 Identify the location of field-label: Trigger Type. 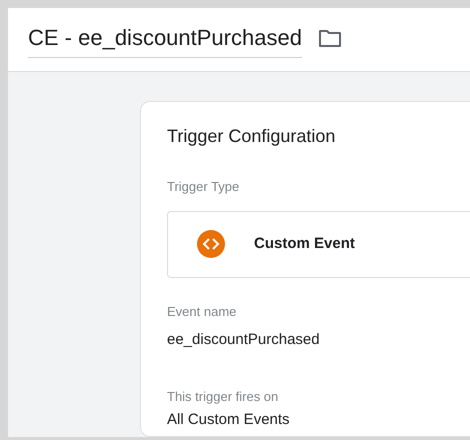
(203, 187).